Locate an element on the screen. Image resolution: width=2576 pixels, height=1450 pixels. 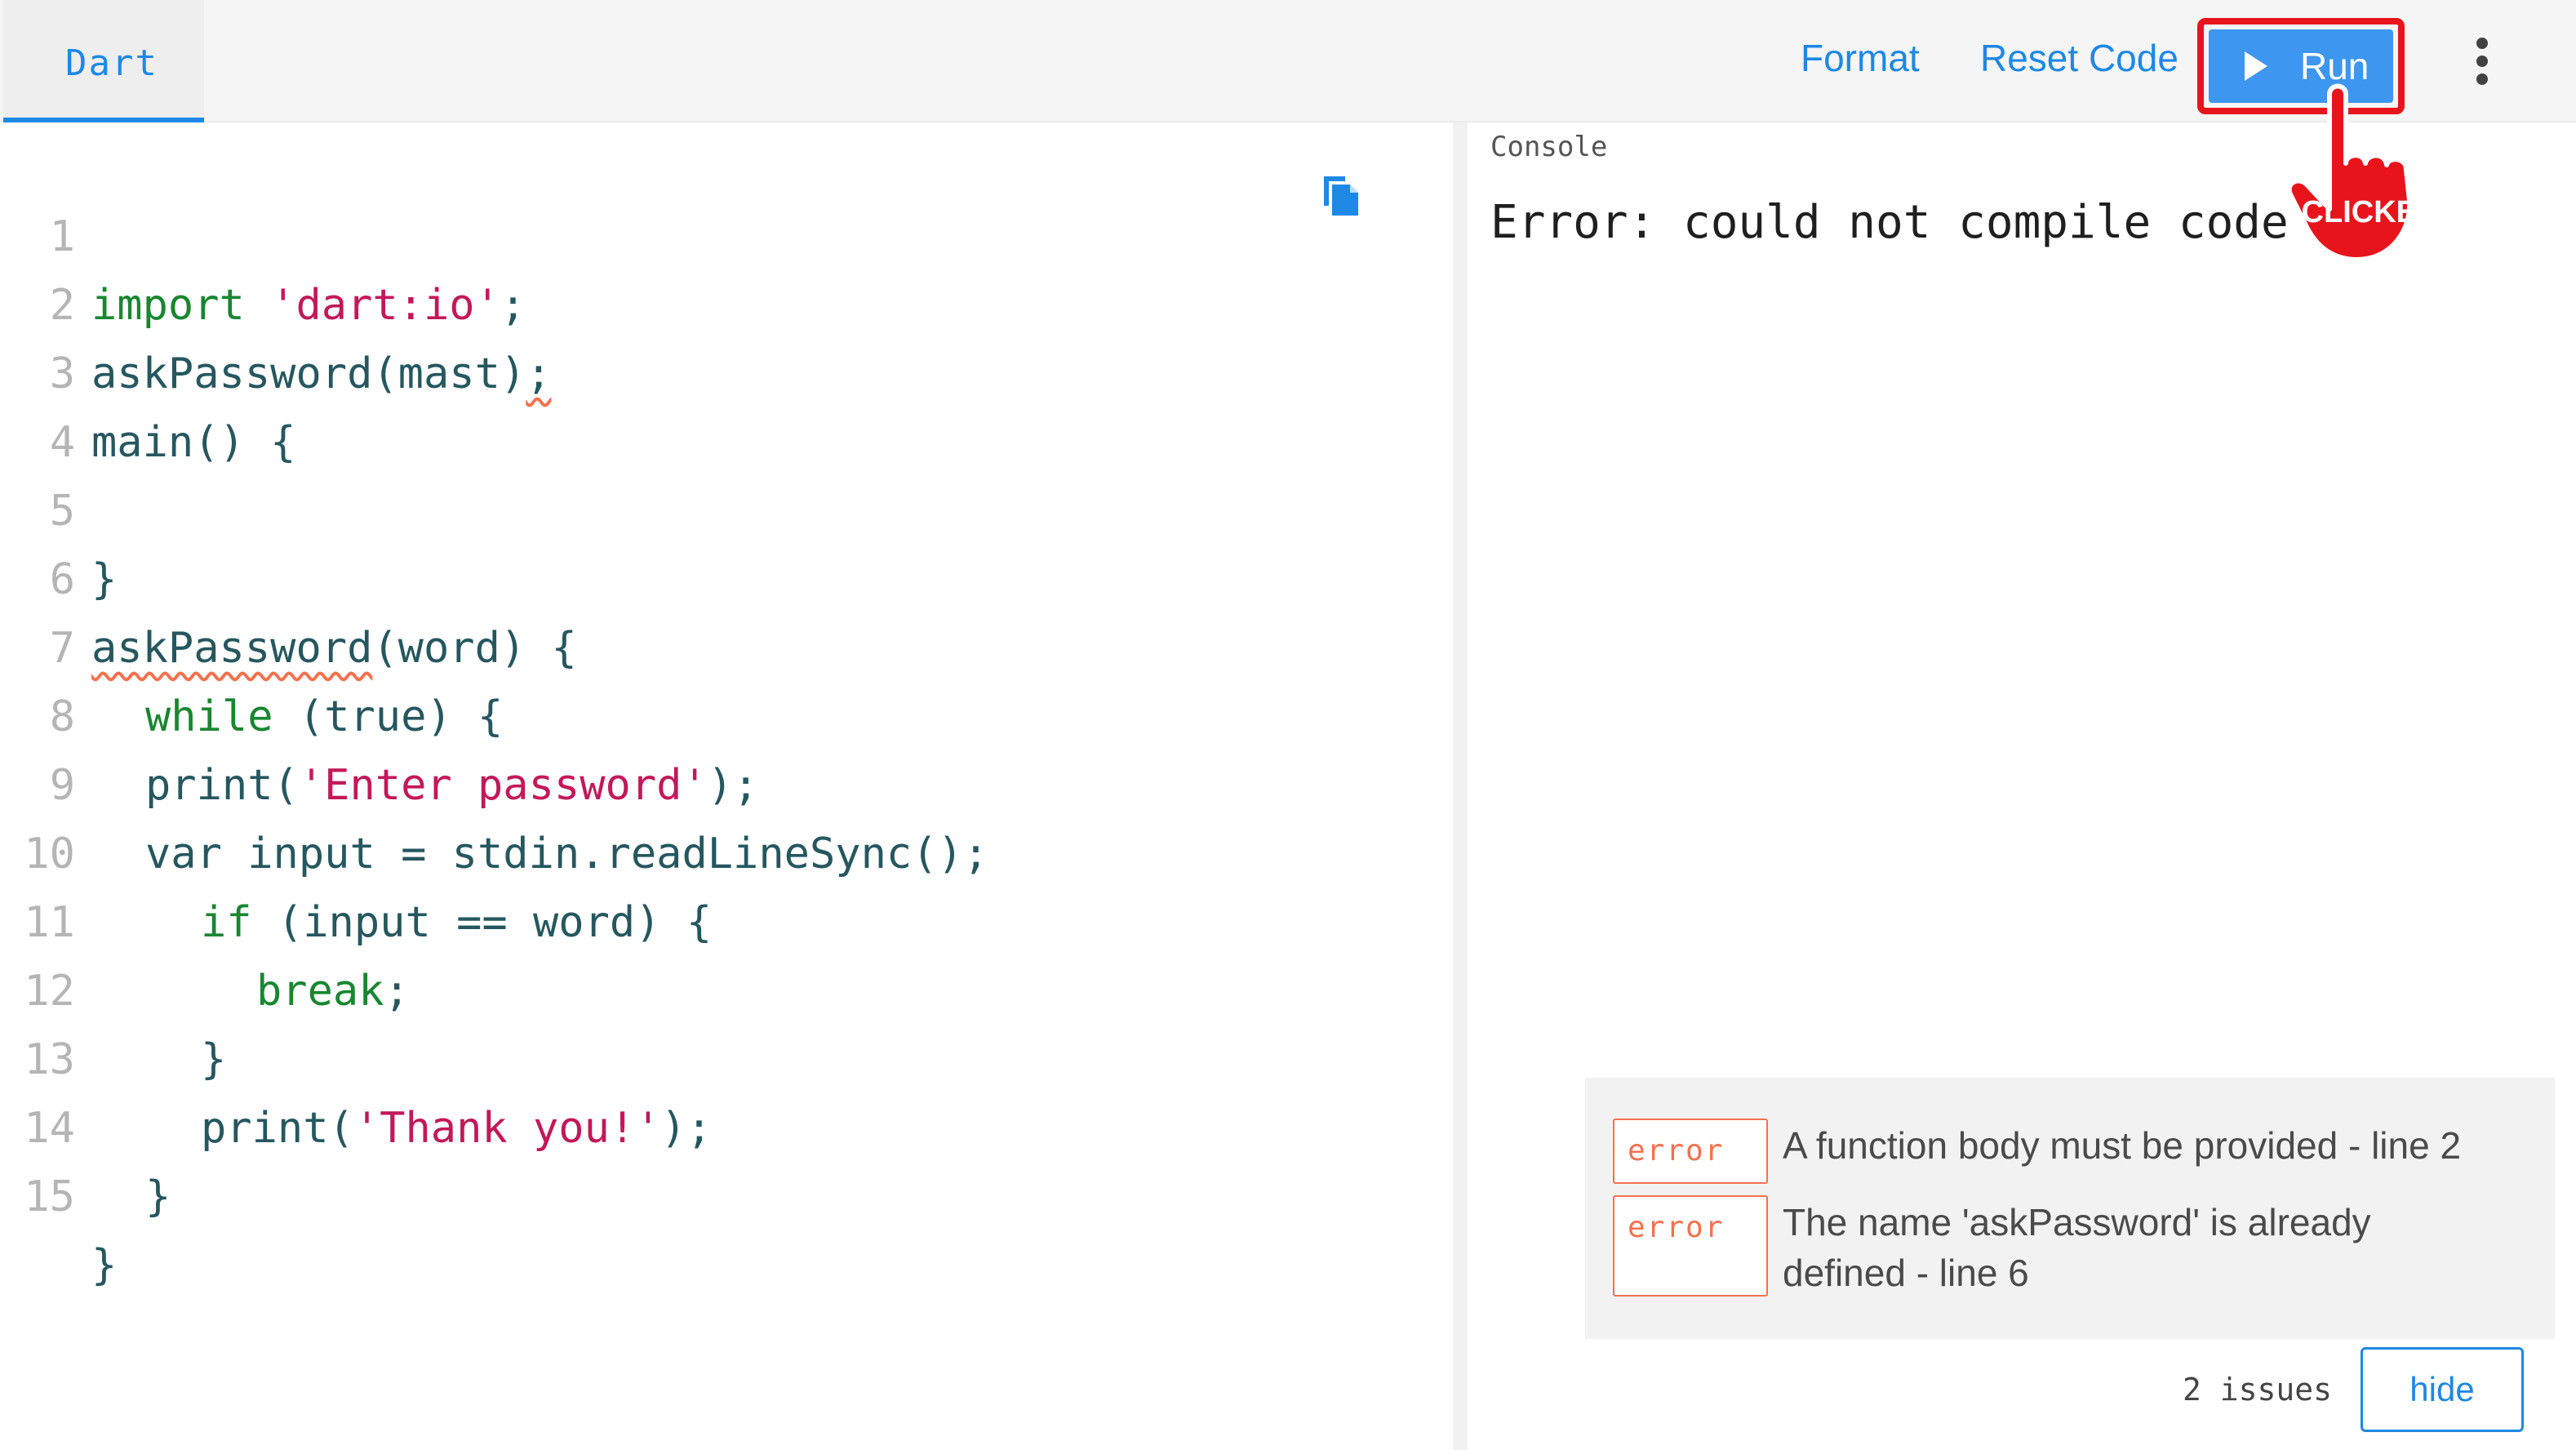
code-line: 14 } is located at coordinates (726, 1123).